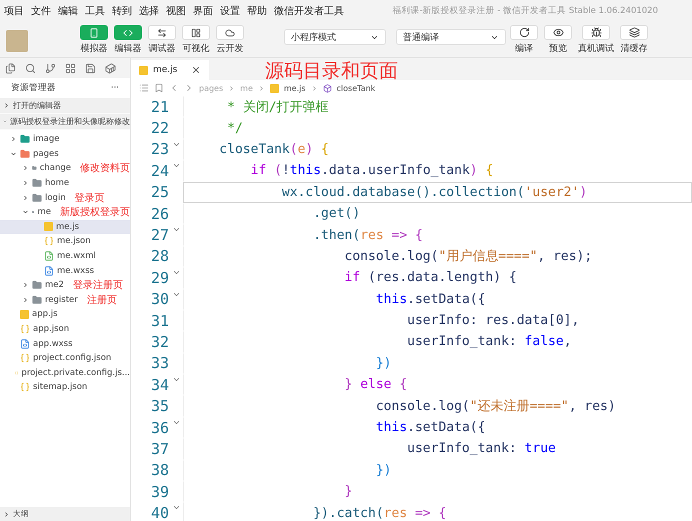 This screenshot has width=692, height=521. I want to click on menu-item: 选择, so click(149, 11).